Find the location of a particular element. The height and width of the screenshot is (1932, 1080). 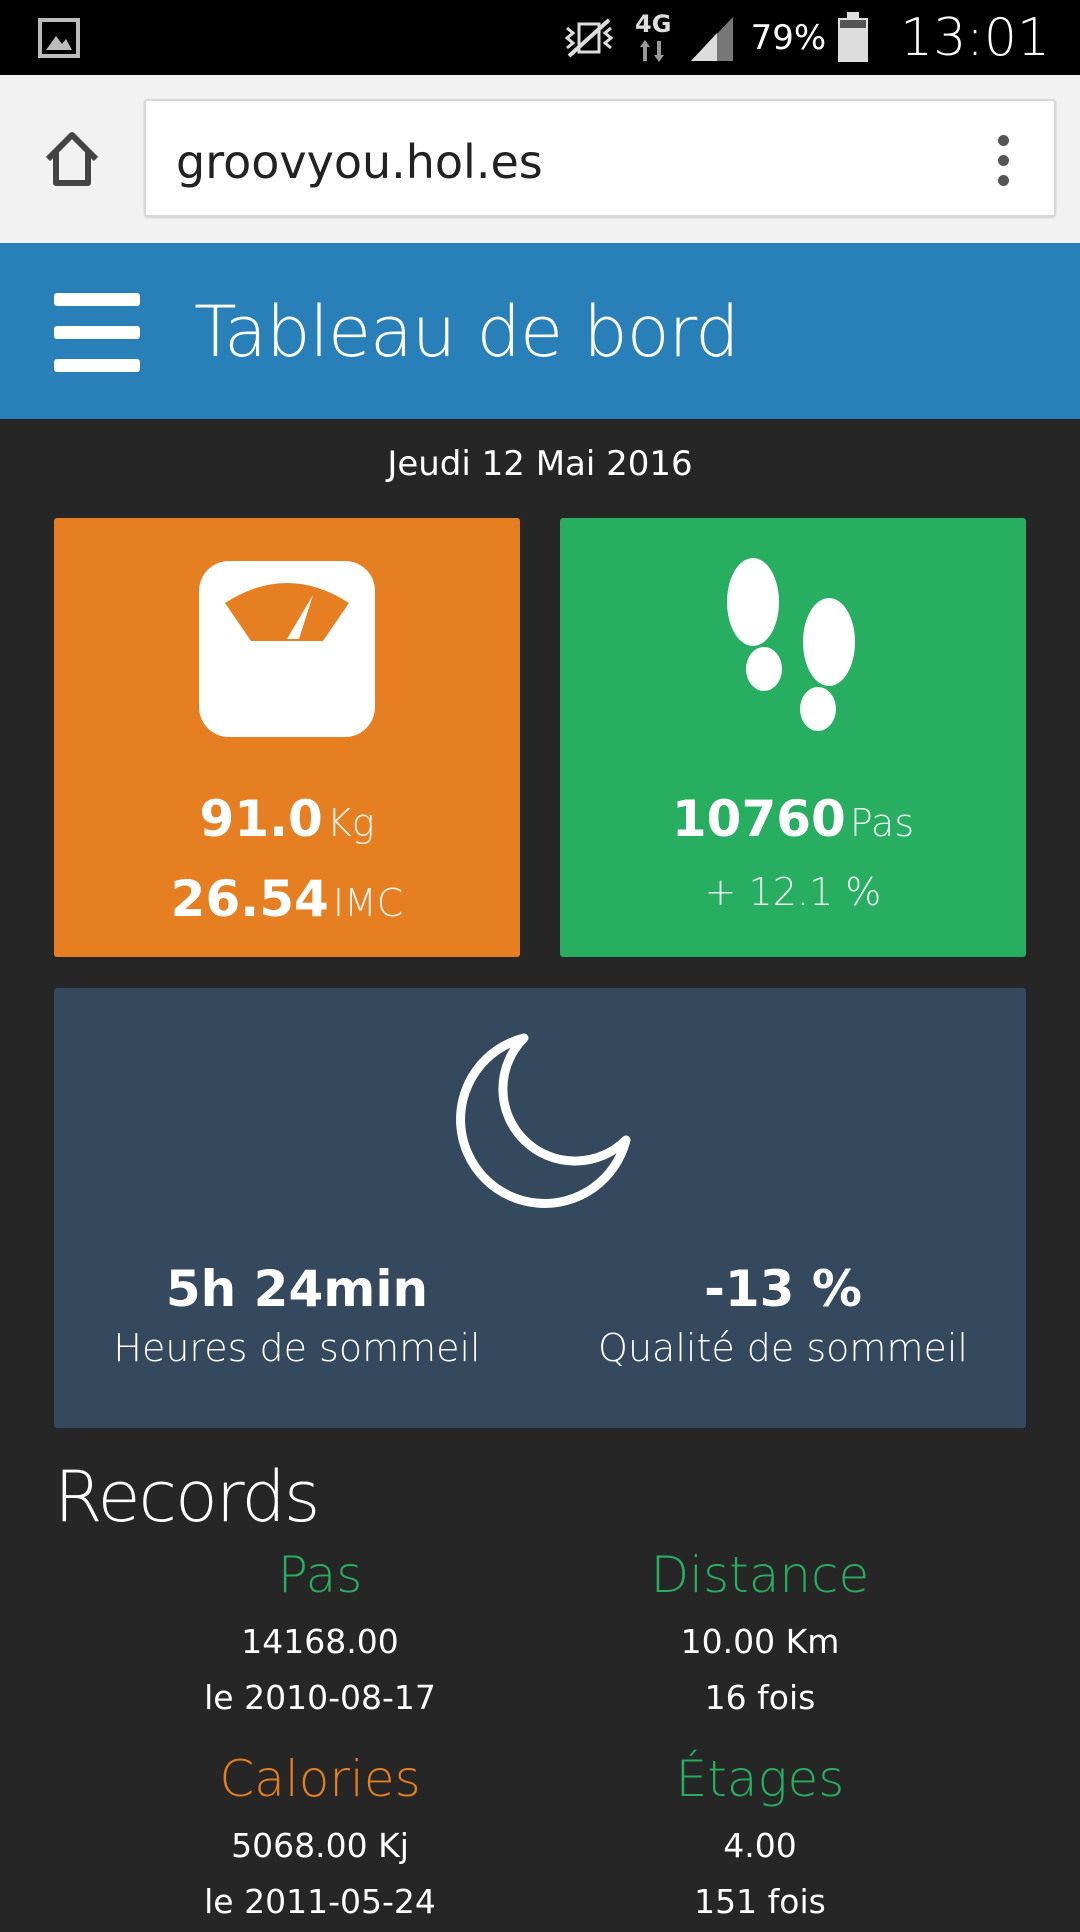

clock: 13:01 is located at coordinates (975, 37).